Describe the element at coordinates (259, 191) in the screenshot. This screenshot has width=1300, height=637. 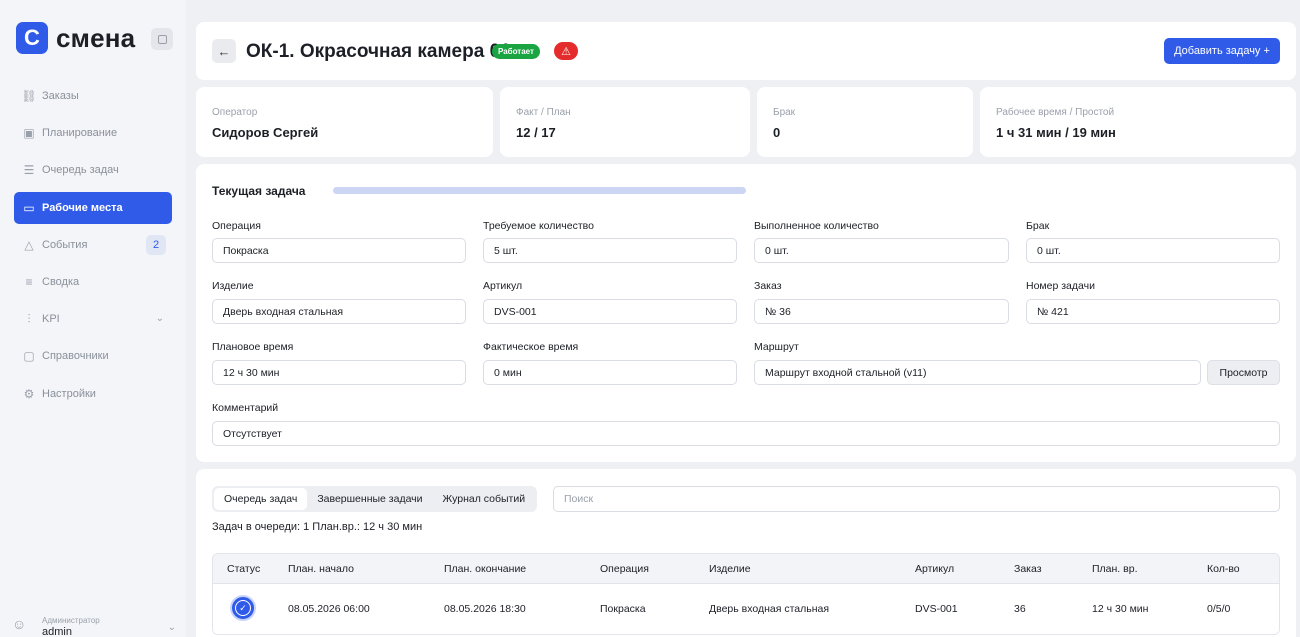
I see `current-task-title: Текущая задача` at that location.